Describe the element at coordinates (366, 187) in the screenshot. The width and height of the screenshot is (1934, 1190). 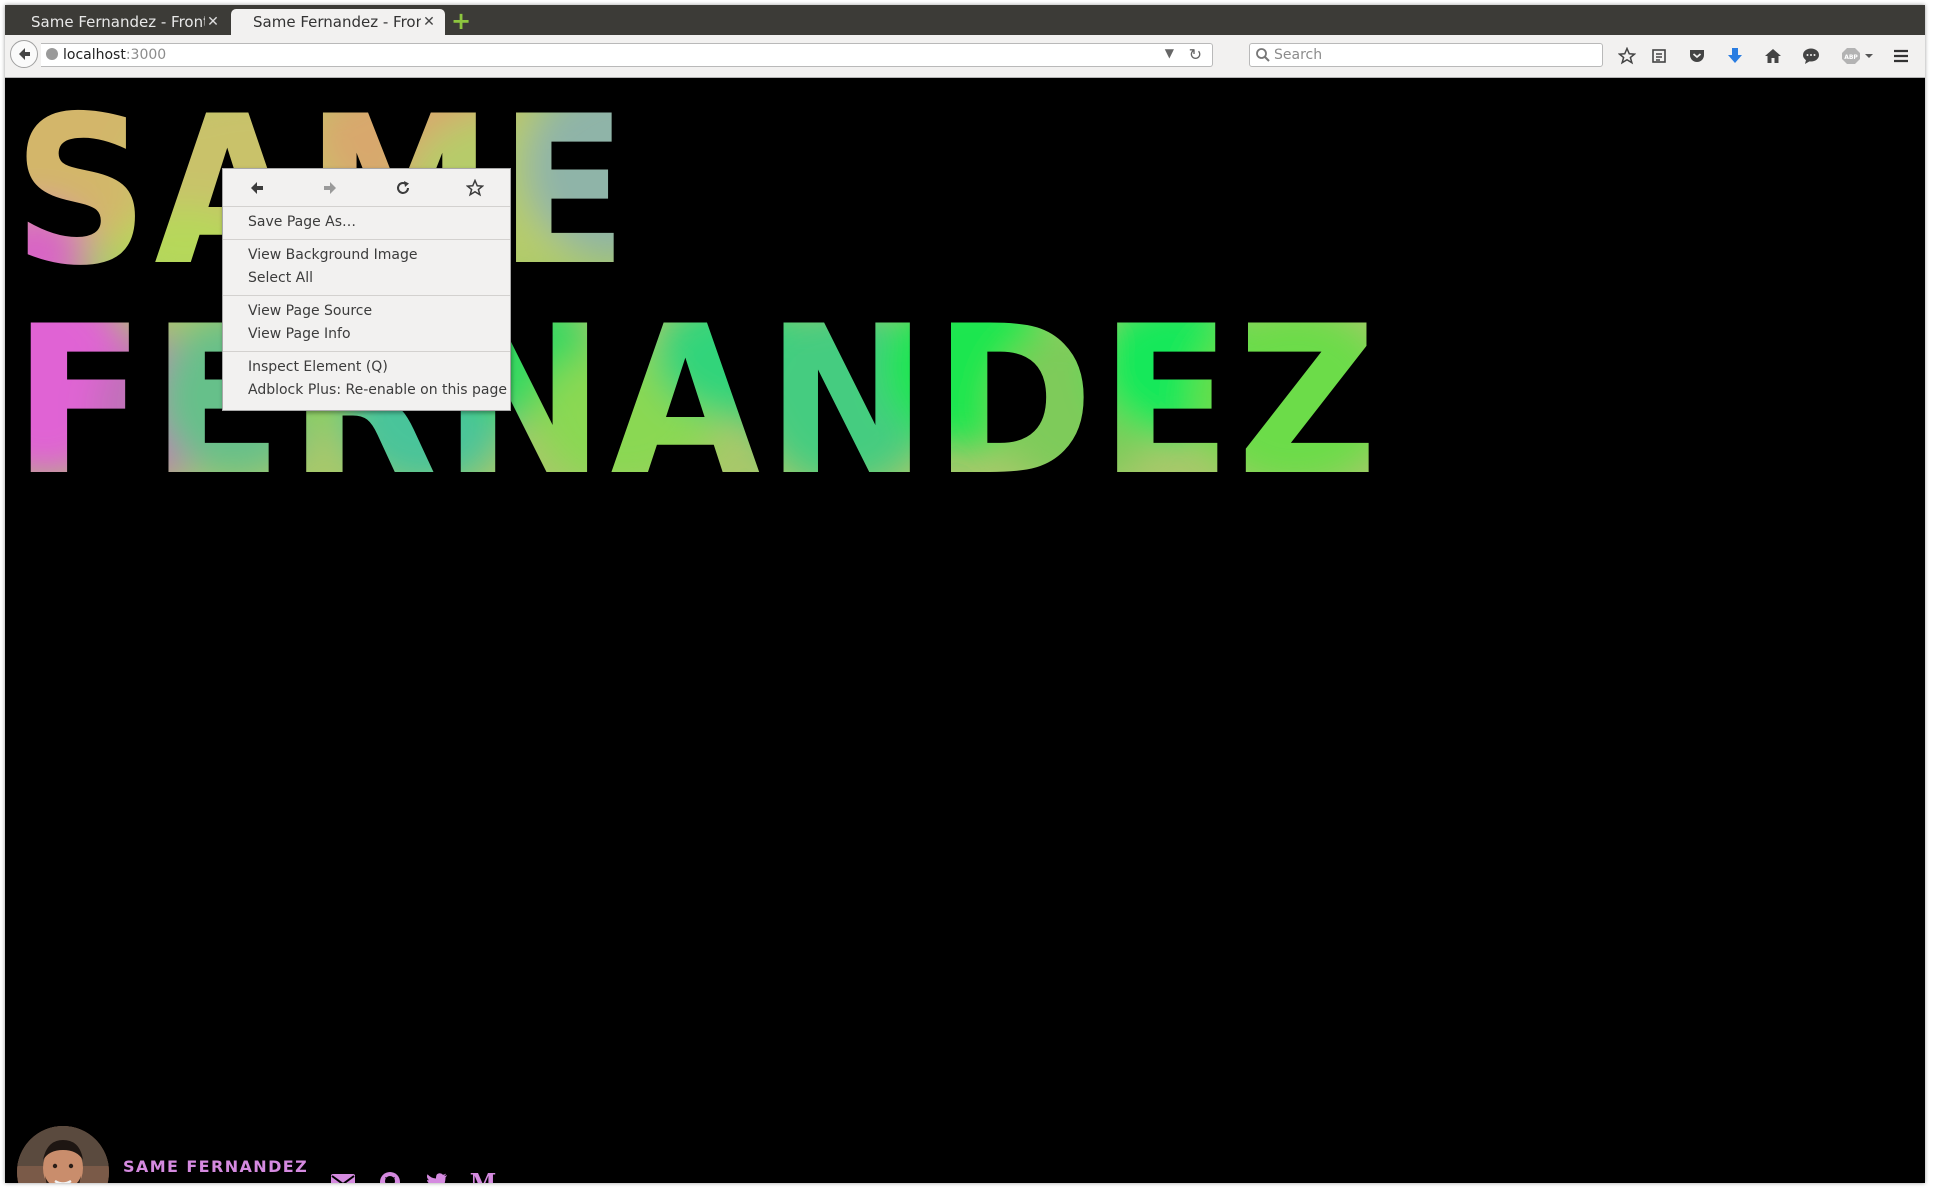
I see `context-menu-nav` at that location.